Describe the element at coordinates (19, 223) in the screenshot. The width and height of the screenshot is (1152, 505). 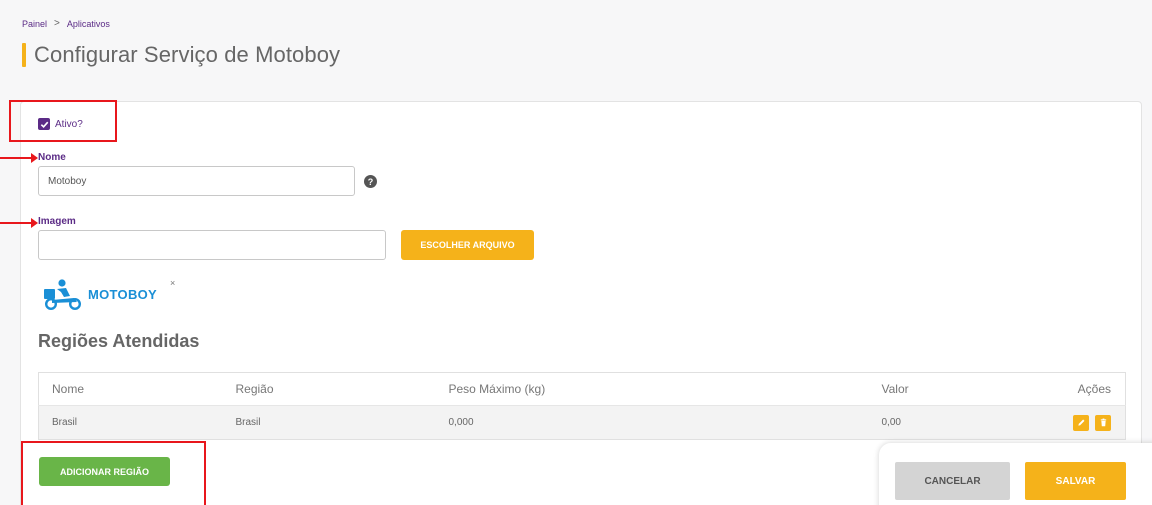
I see `annotation-arrow-image` at that location.